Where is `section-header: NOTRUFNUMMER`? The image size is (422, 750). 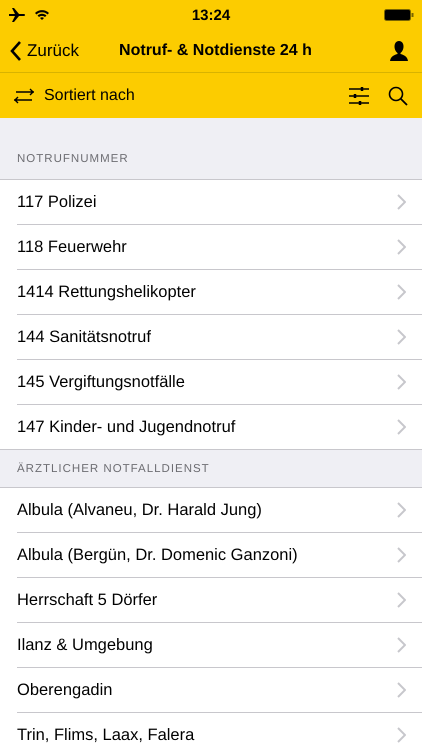
section-header: NOTRUFNUMMER is located at coordinates (73, 159).